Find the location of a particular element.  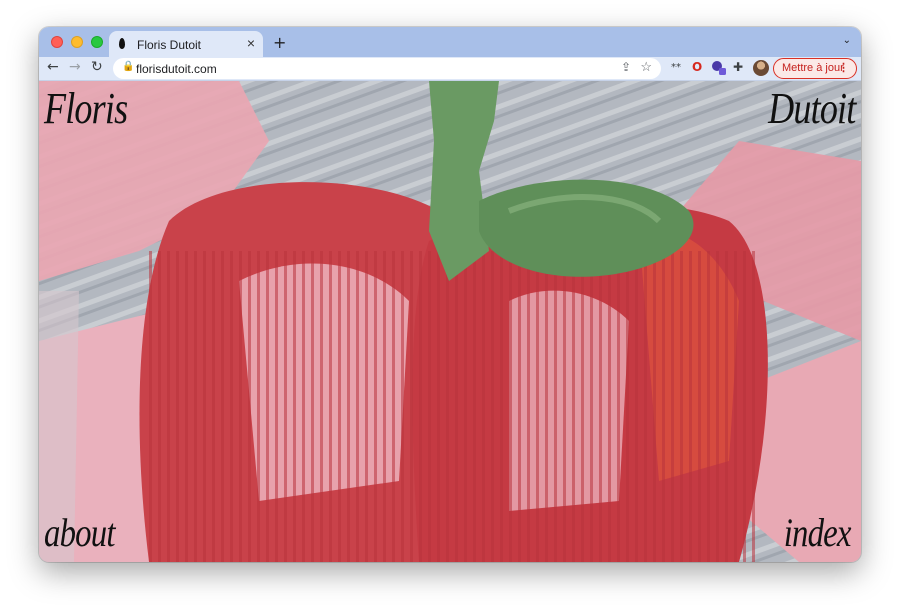

update-button: Mettre à jour ⋮ is located at coordinates (815, 68).